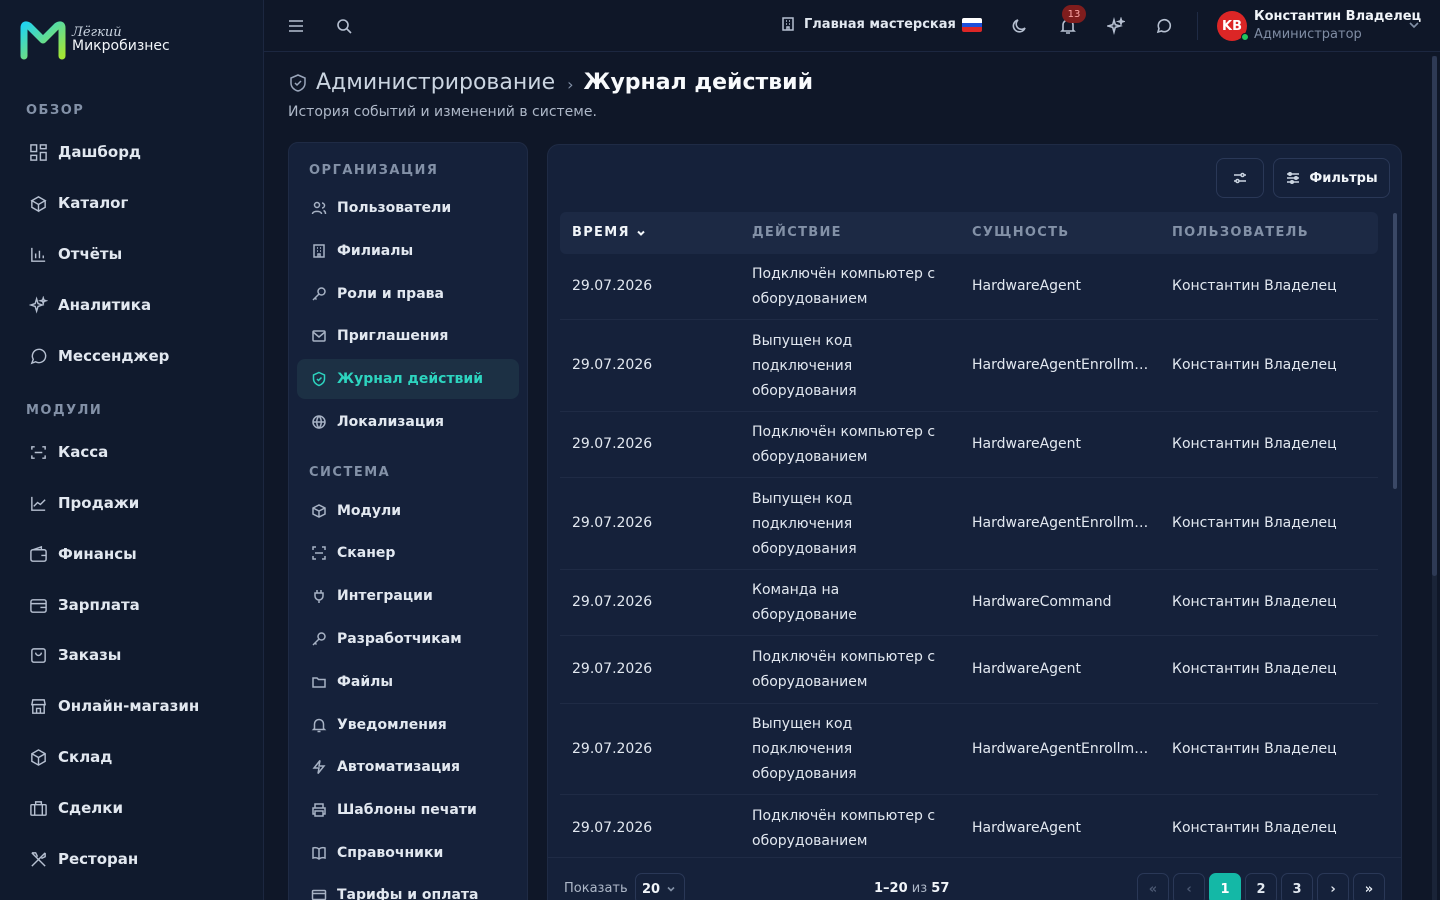  Describe the element at coordinates (1333, 886) in the screenshot. I see `next-page-button: ›` at that location.